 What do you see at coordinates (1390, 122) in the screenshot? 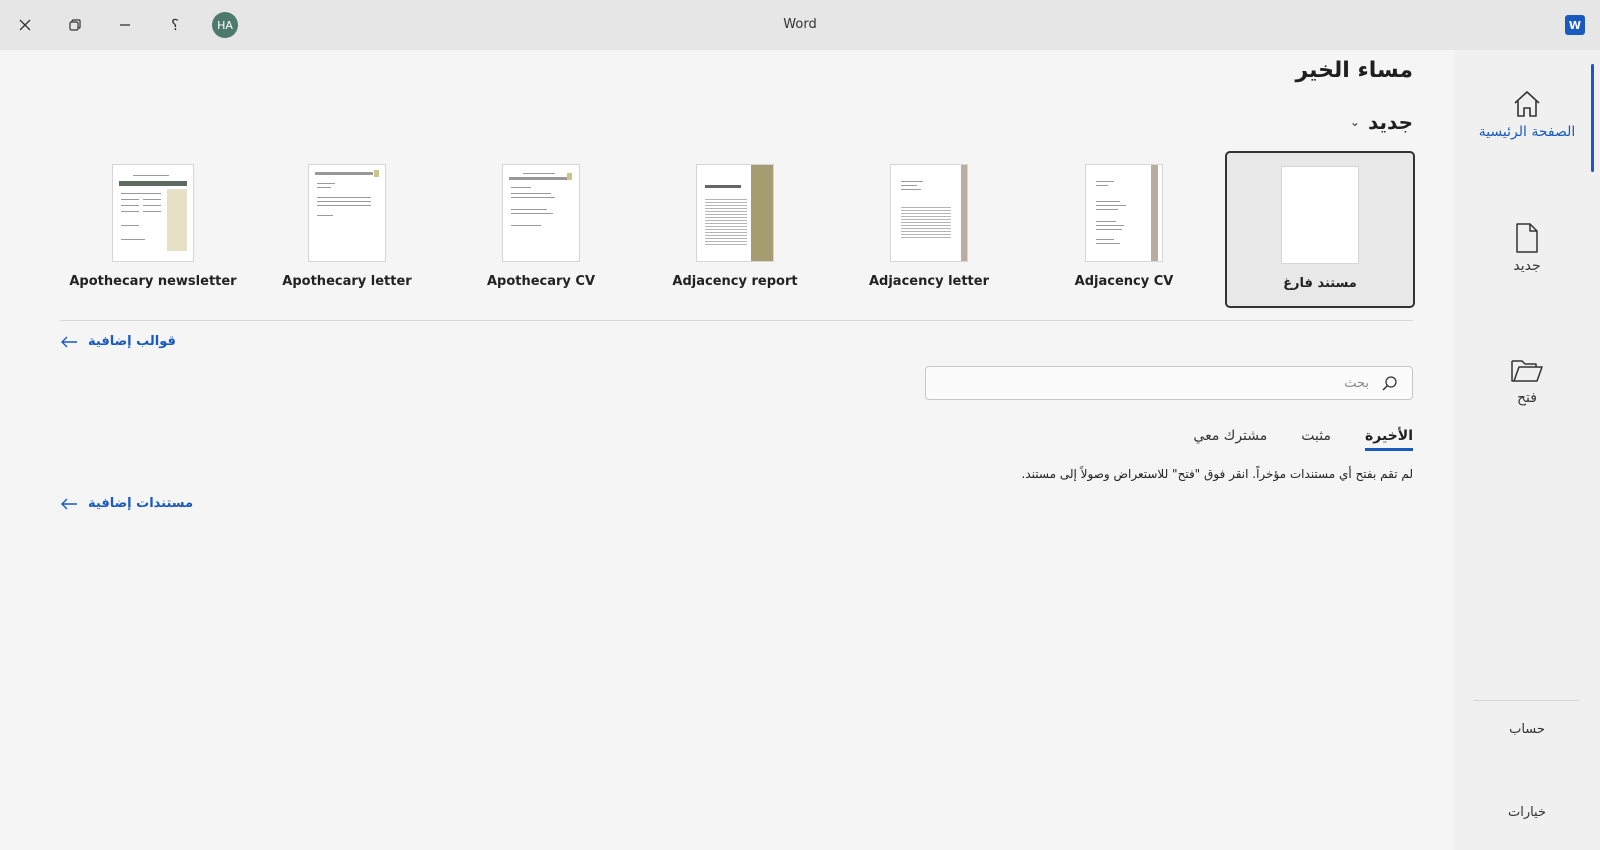
I see `new-section-label: جديد` at bounding box center [1390, 122].